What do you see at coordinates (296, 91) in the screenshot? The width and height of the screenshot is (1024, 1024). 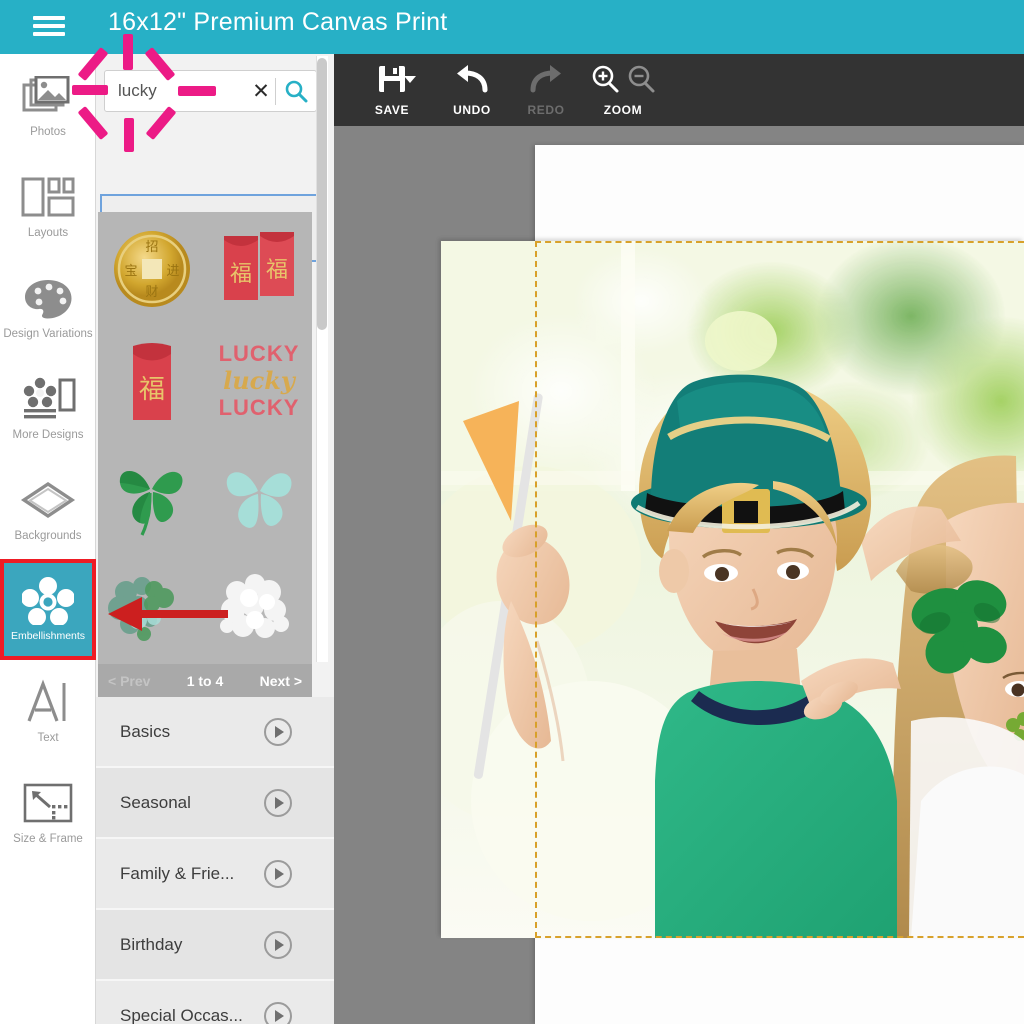 I see `magnifier-icon` at bounding box center [296, 91].